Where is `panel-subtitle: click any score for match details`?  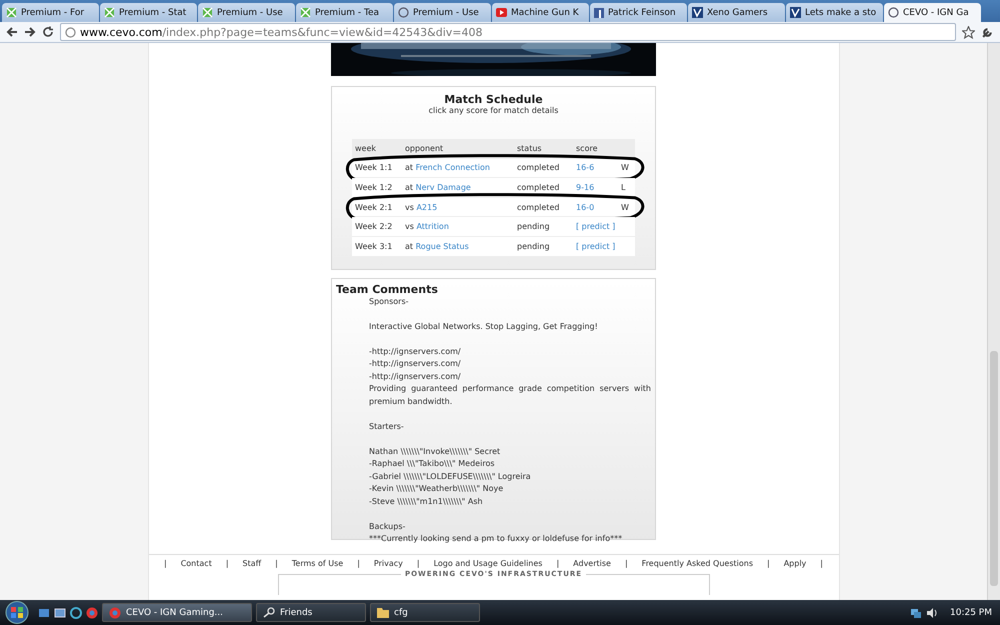 panel-subtitle: click any score for match details is located at coordinates (493, 110).